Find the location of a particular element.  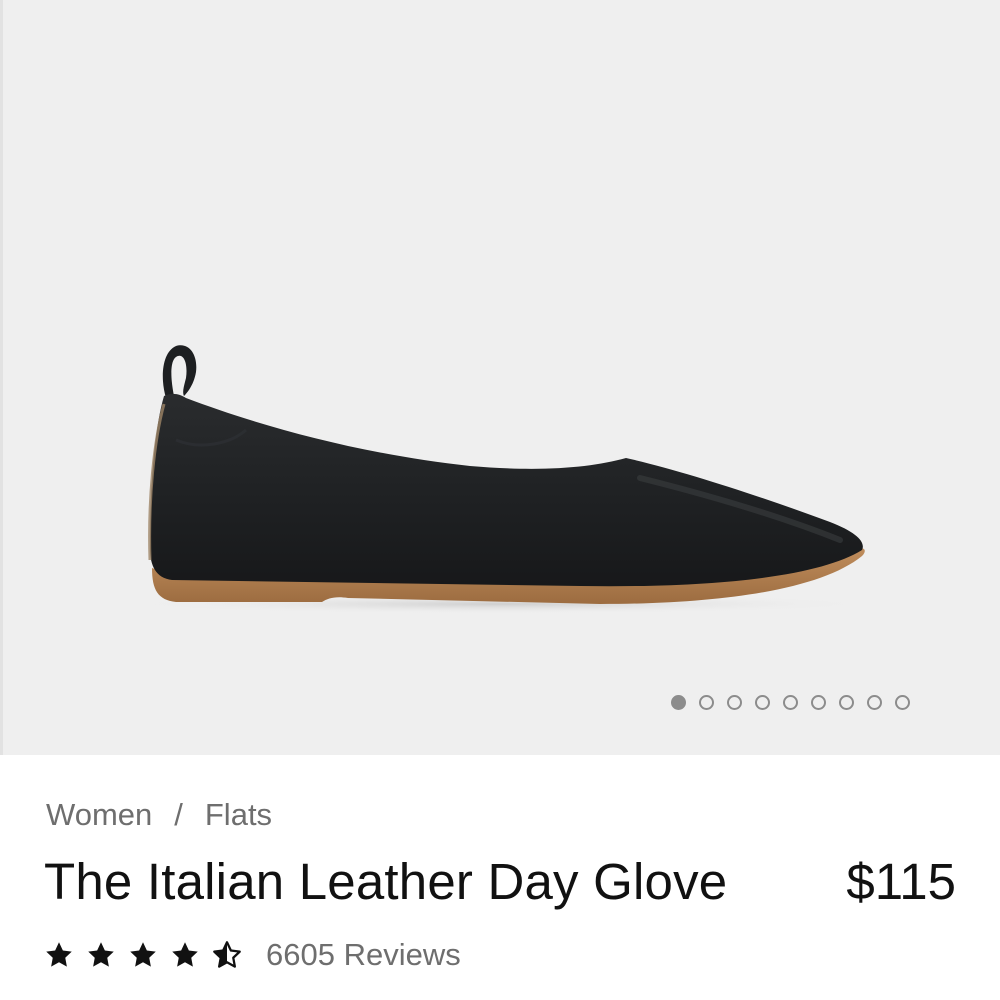

reviews-link: 6605 Reviews is located at coordinates (363, 955).